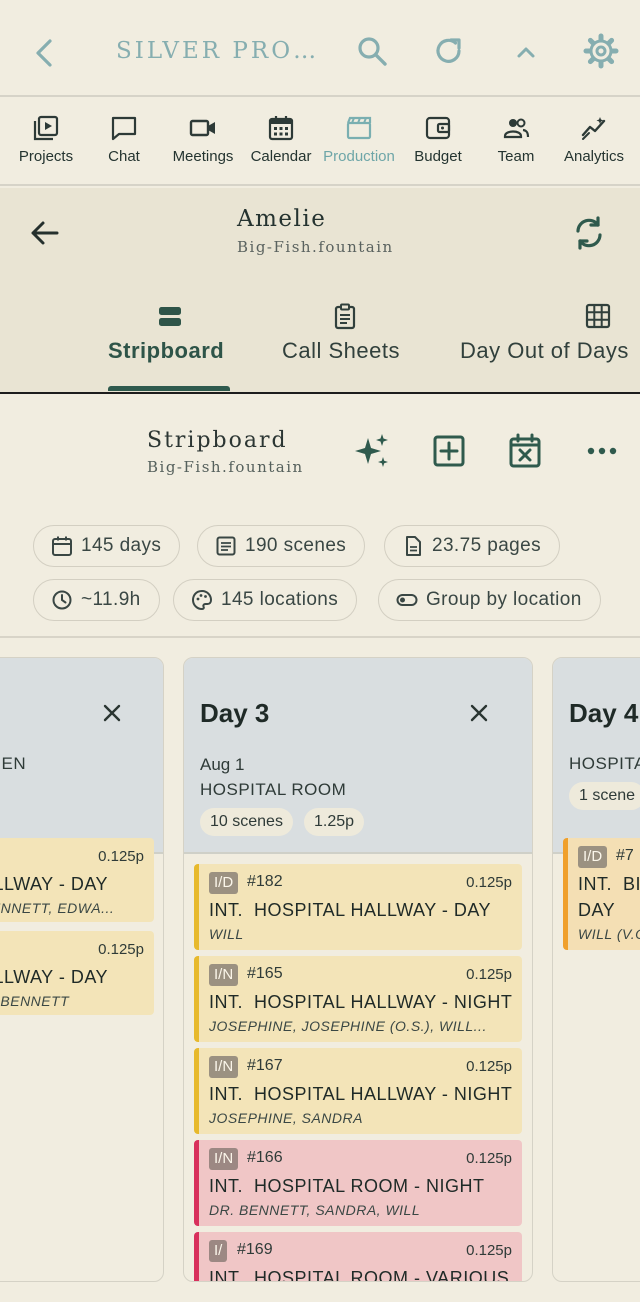  What do you see at coordinates (255, 1249) in the screenshot?
I see `scene-number: #169` at bounding box center [255, 1249].